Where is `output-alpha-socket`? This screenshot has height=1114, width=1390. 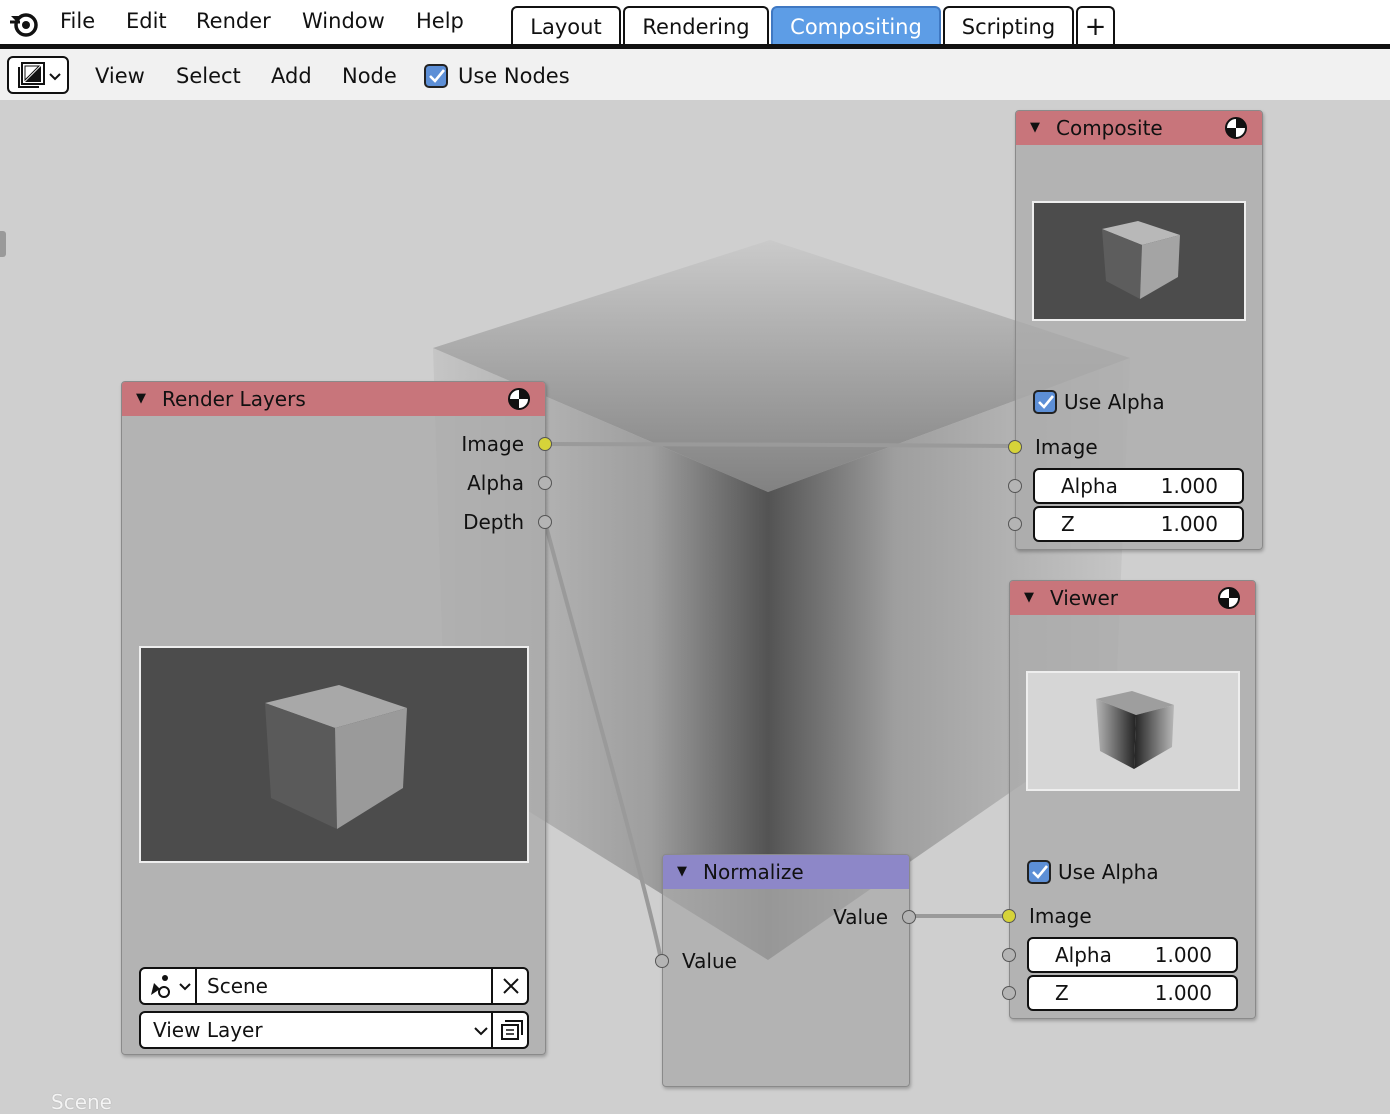 output-alpha-socket is located at coordinates (545, 483).